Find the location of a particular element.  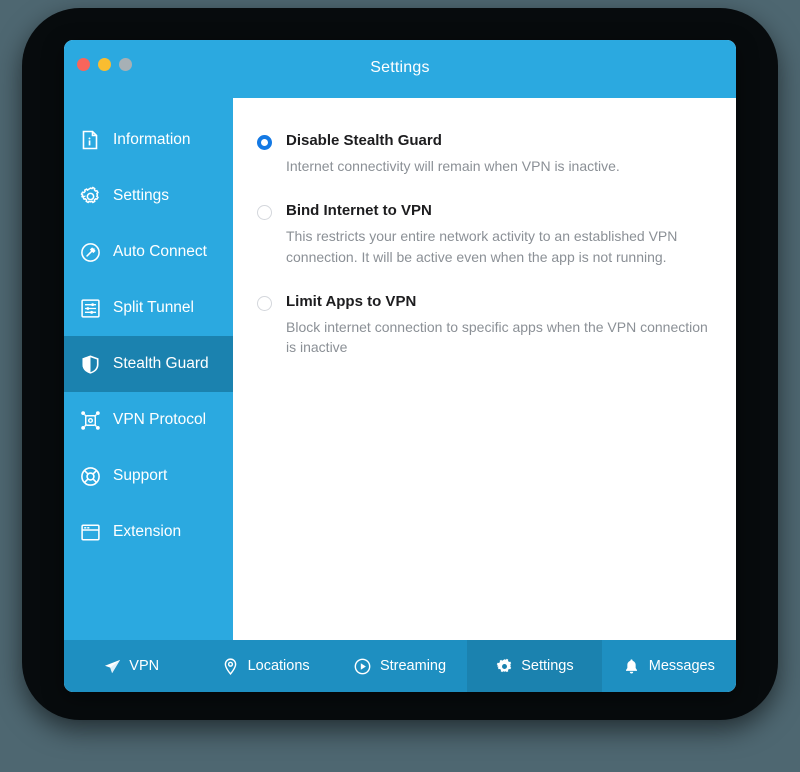

radio-disable-stealth-guard is located at coordinates (264, 142).